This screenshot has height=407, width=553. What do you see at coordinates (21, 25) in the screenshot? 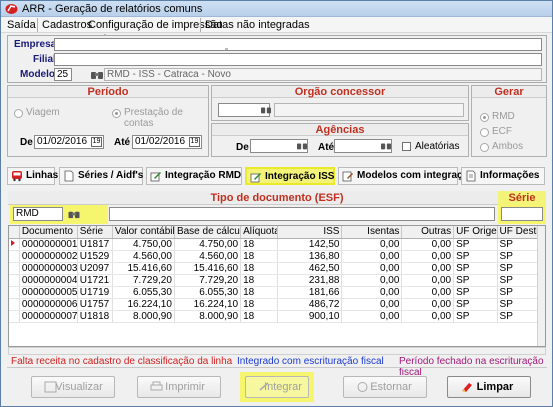
I see `menu-saida: Saída` at bounding box center [21, 25].